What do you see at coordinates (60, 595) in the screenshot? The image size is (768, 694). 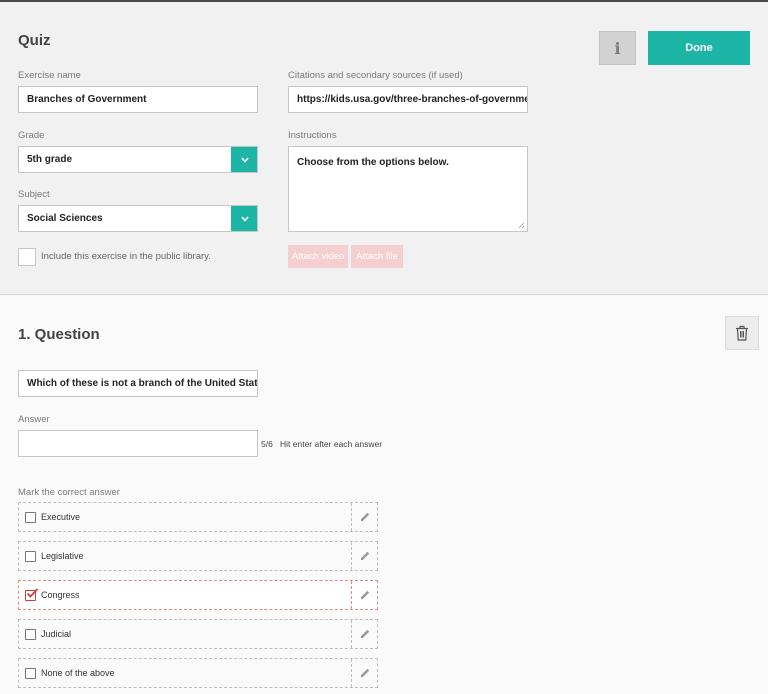 I see `answer-option-label: Congress` at bounding box center [60, 595].